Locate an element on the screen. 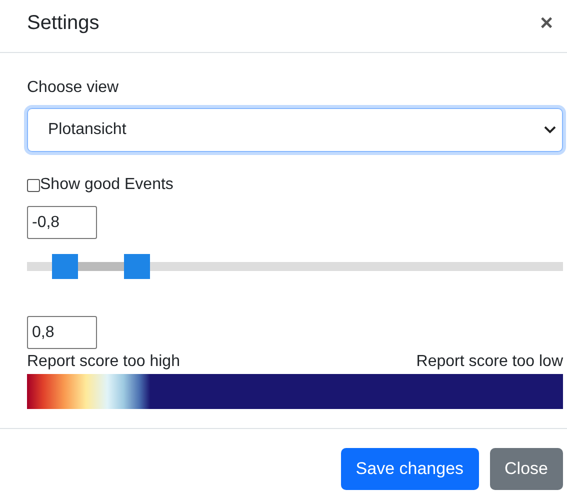 This screenshot has height=496, width=567. caret-icon is located at coordinates (550, 130).